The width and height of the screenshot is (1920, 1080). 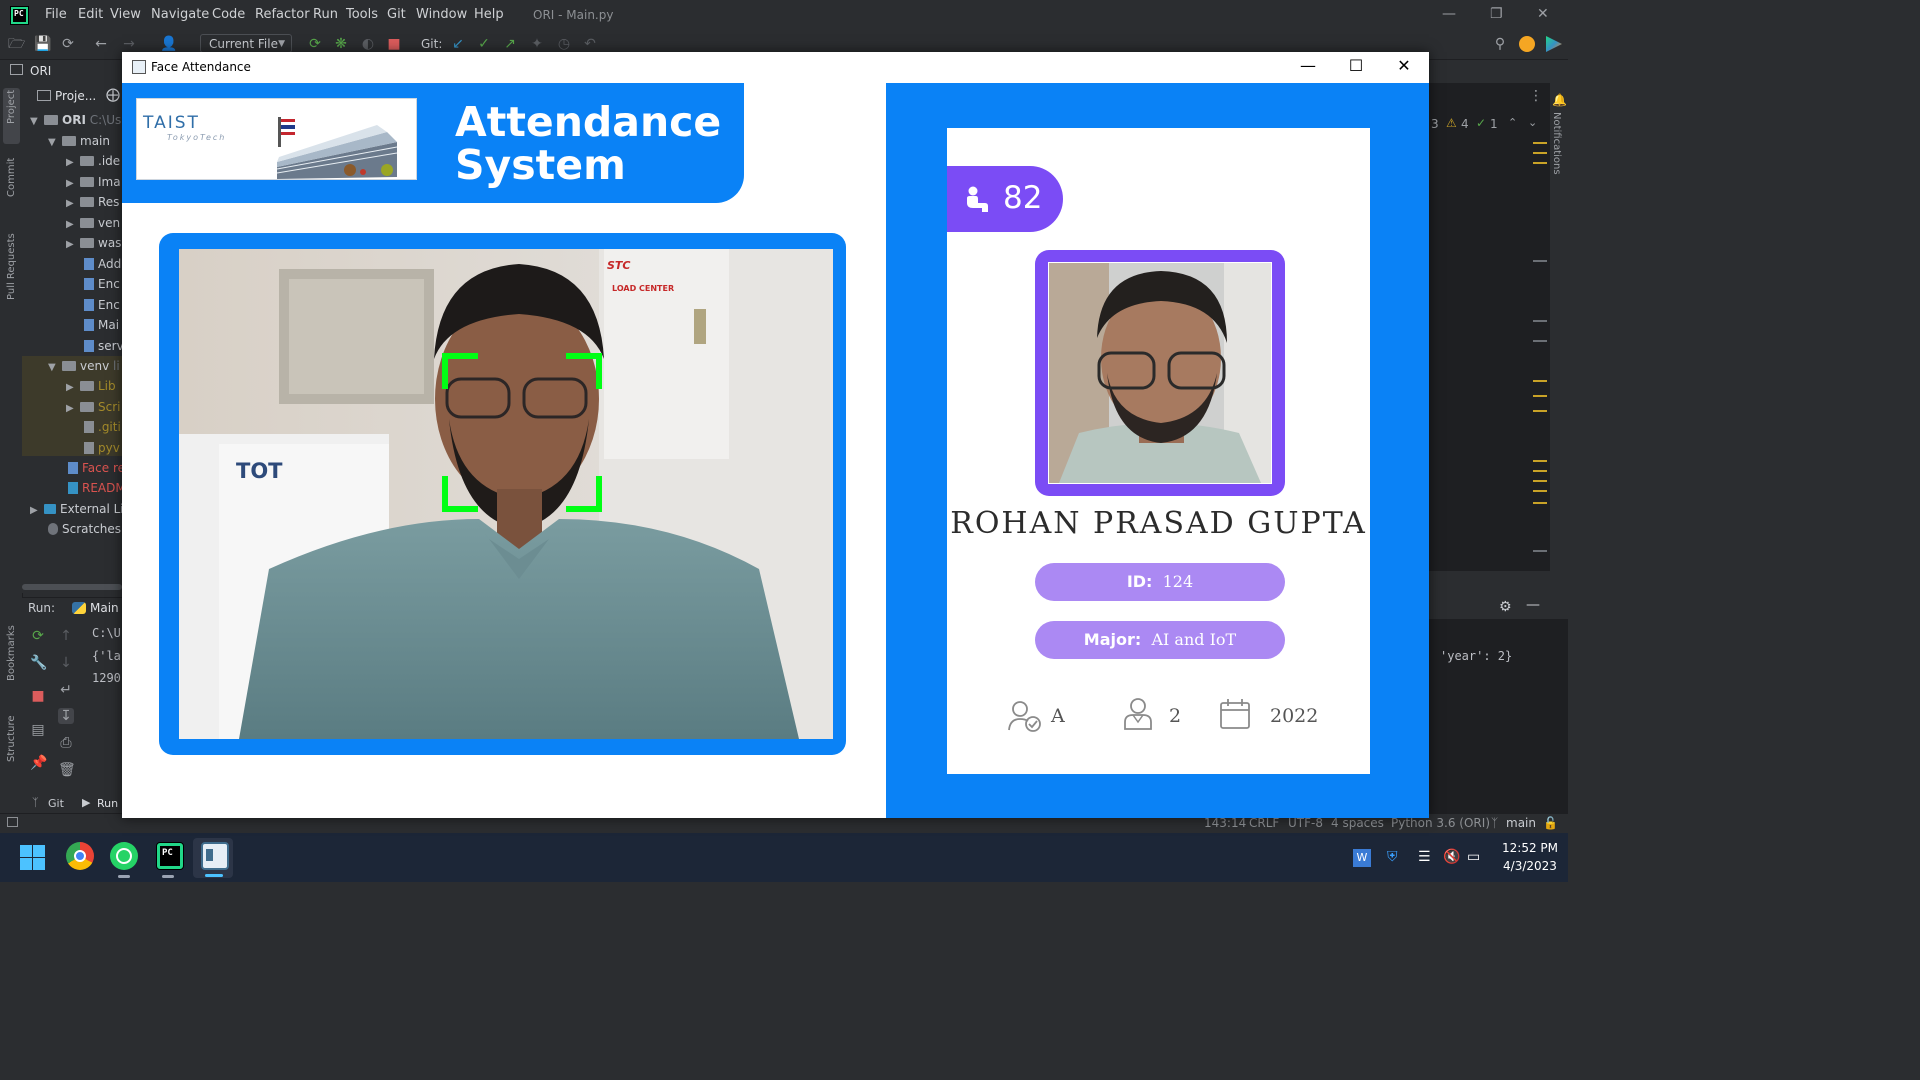 I want to click on volume-muted-icon: 🔇, so click(x=1451, y=857).